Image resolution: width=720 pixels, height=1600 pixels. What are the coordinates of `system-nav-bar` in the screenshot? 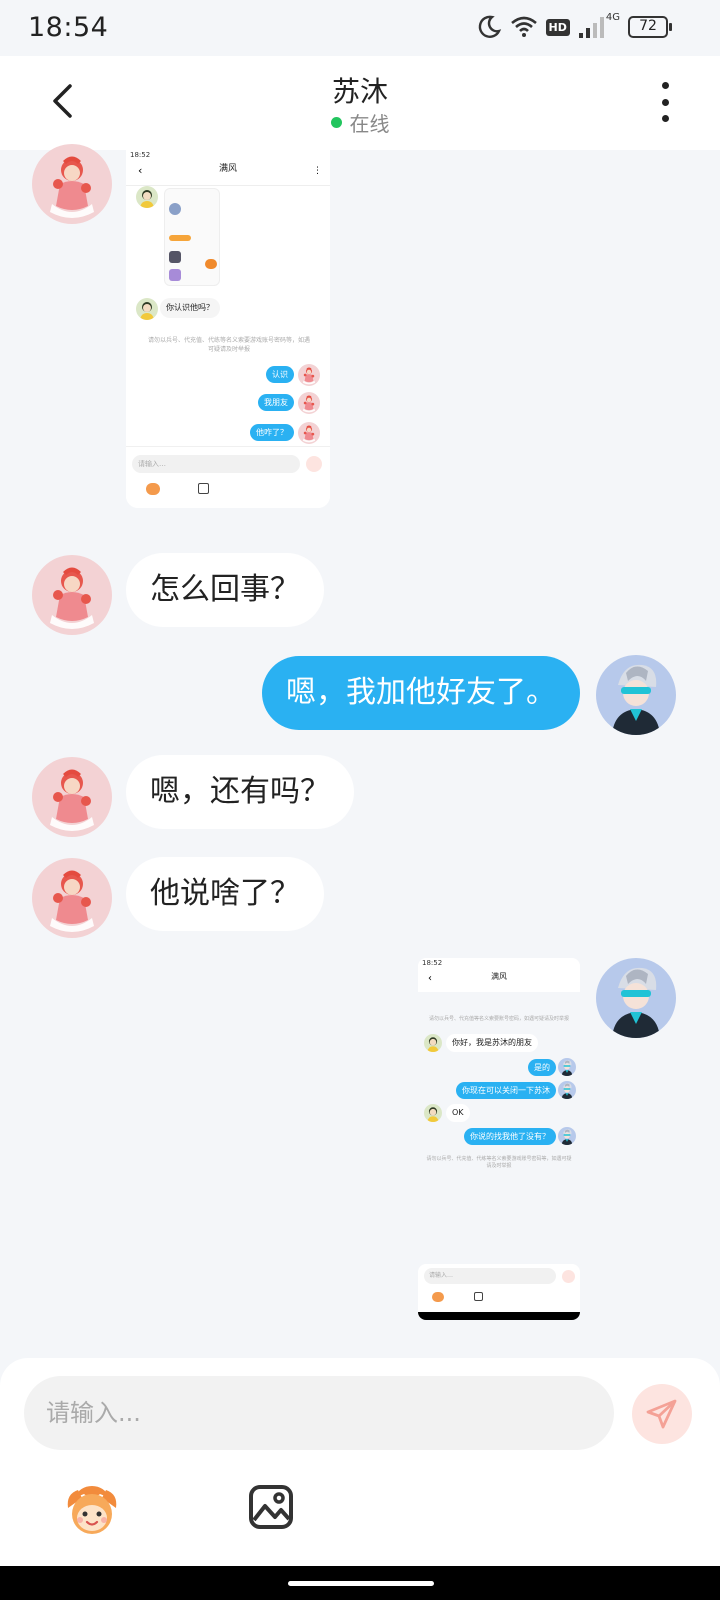 It's located at (360, 1583).